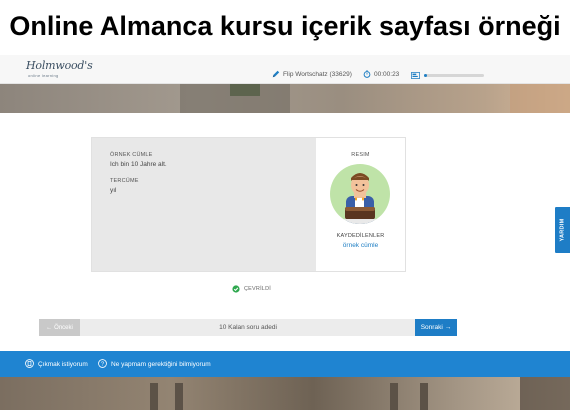  What do you see at coordinates (113, 190) in the screenshot?
I see `translation-text: yıl` at bounding box center [113, 190].